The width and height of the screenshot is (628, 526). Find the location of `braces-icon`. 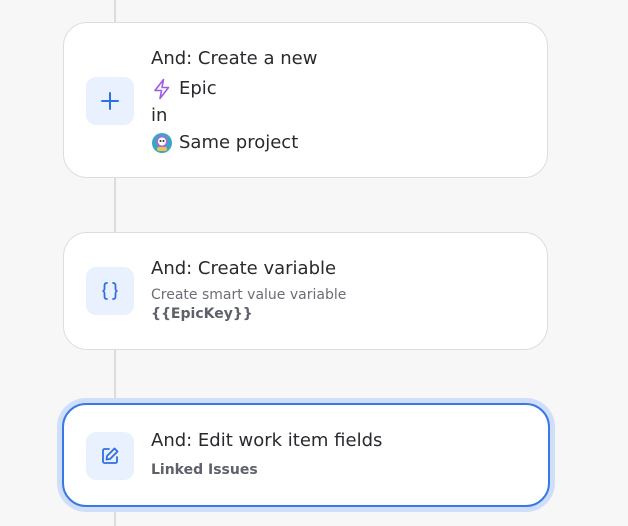

braces-icon is located at coordinates (110, 291).